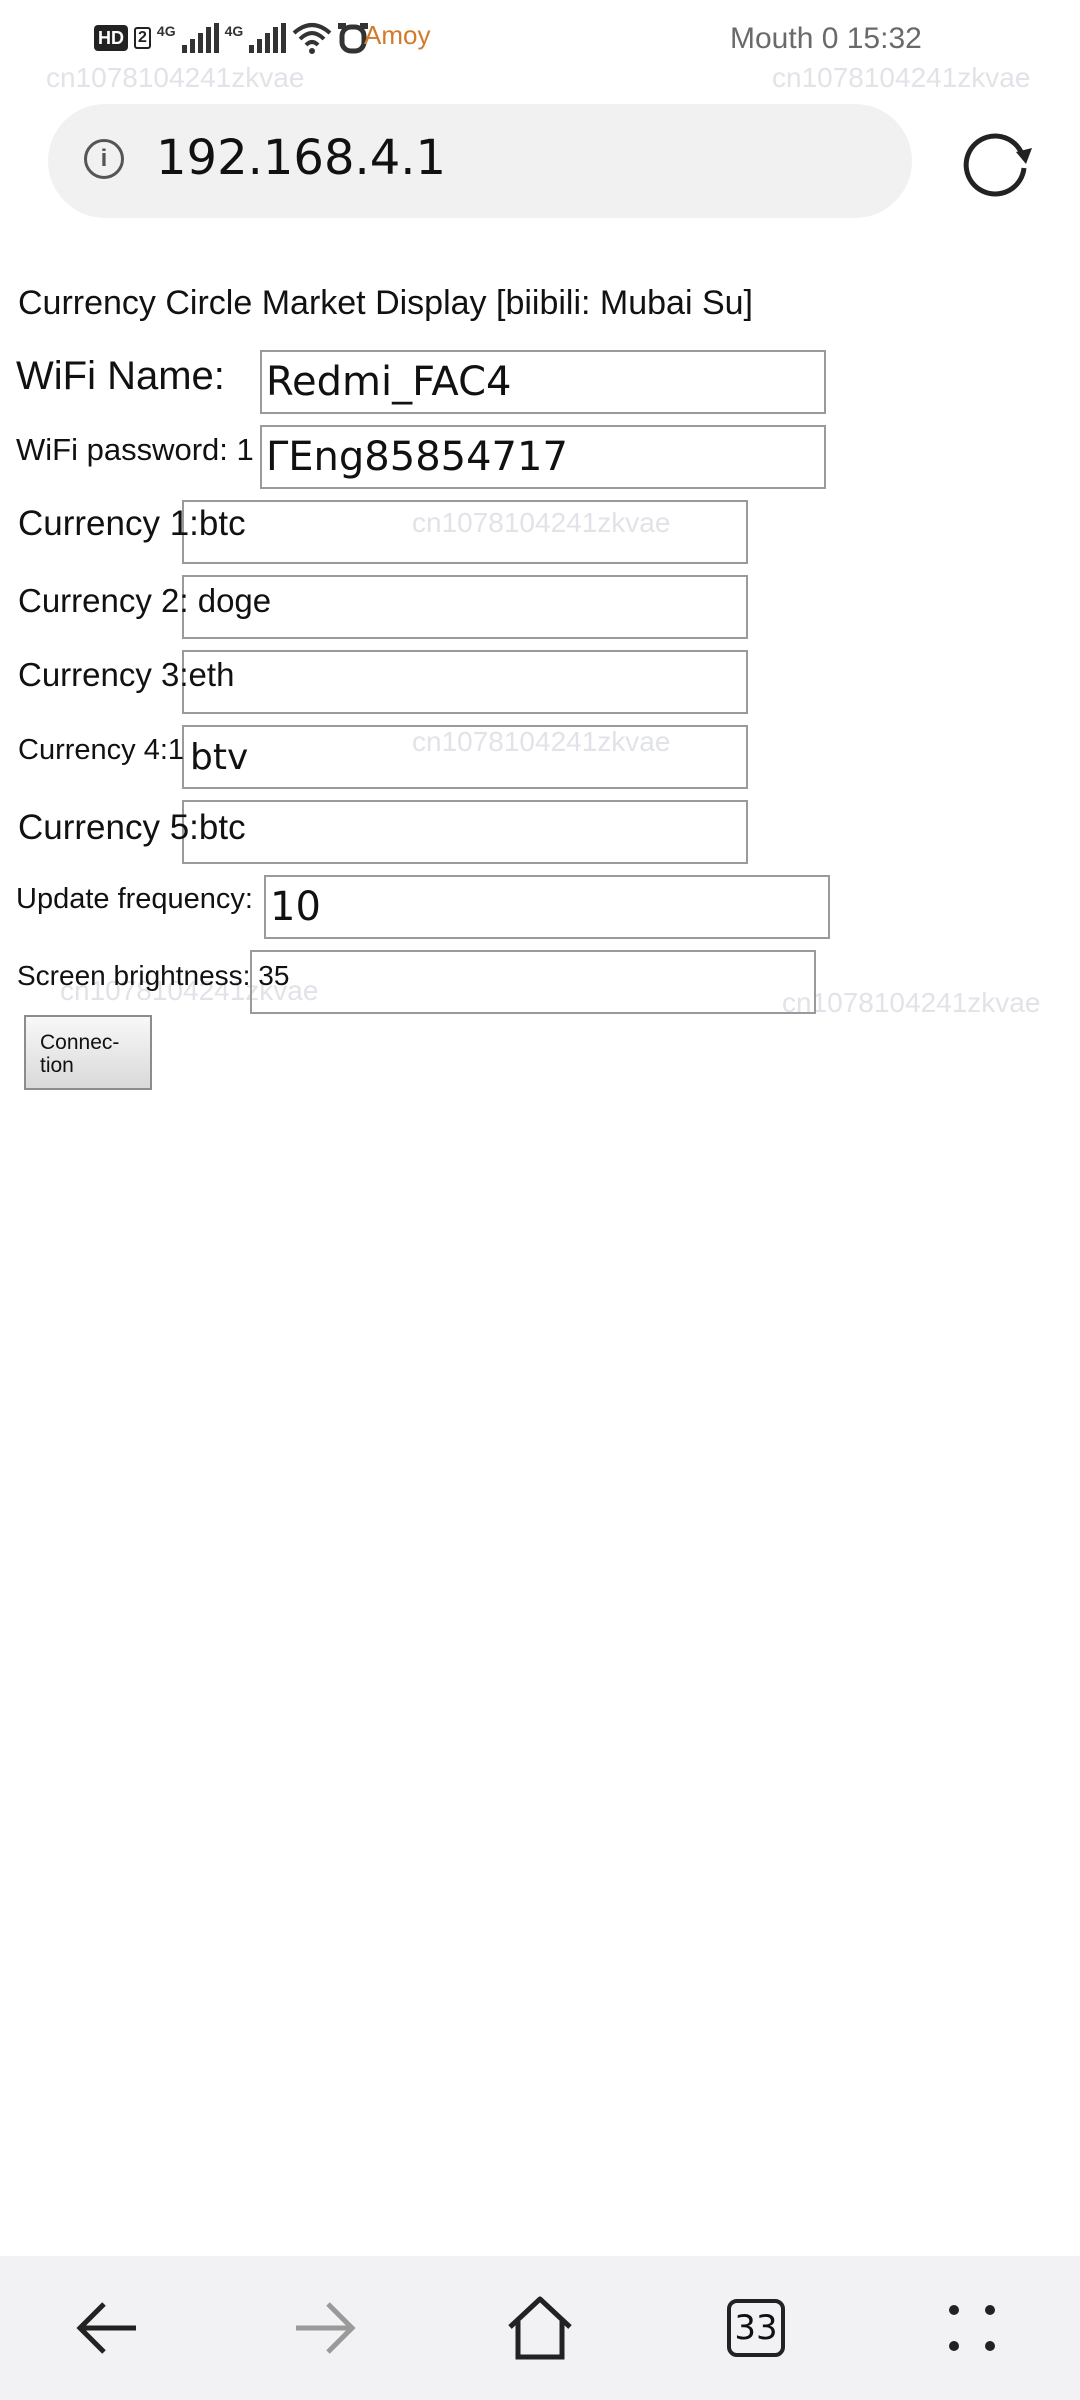  What do you see at coordinates (301, 158) in the screenshot?
I see `url-text: 192.168.4.1` at bounding box center [301, 158].